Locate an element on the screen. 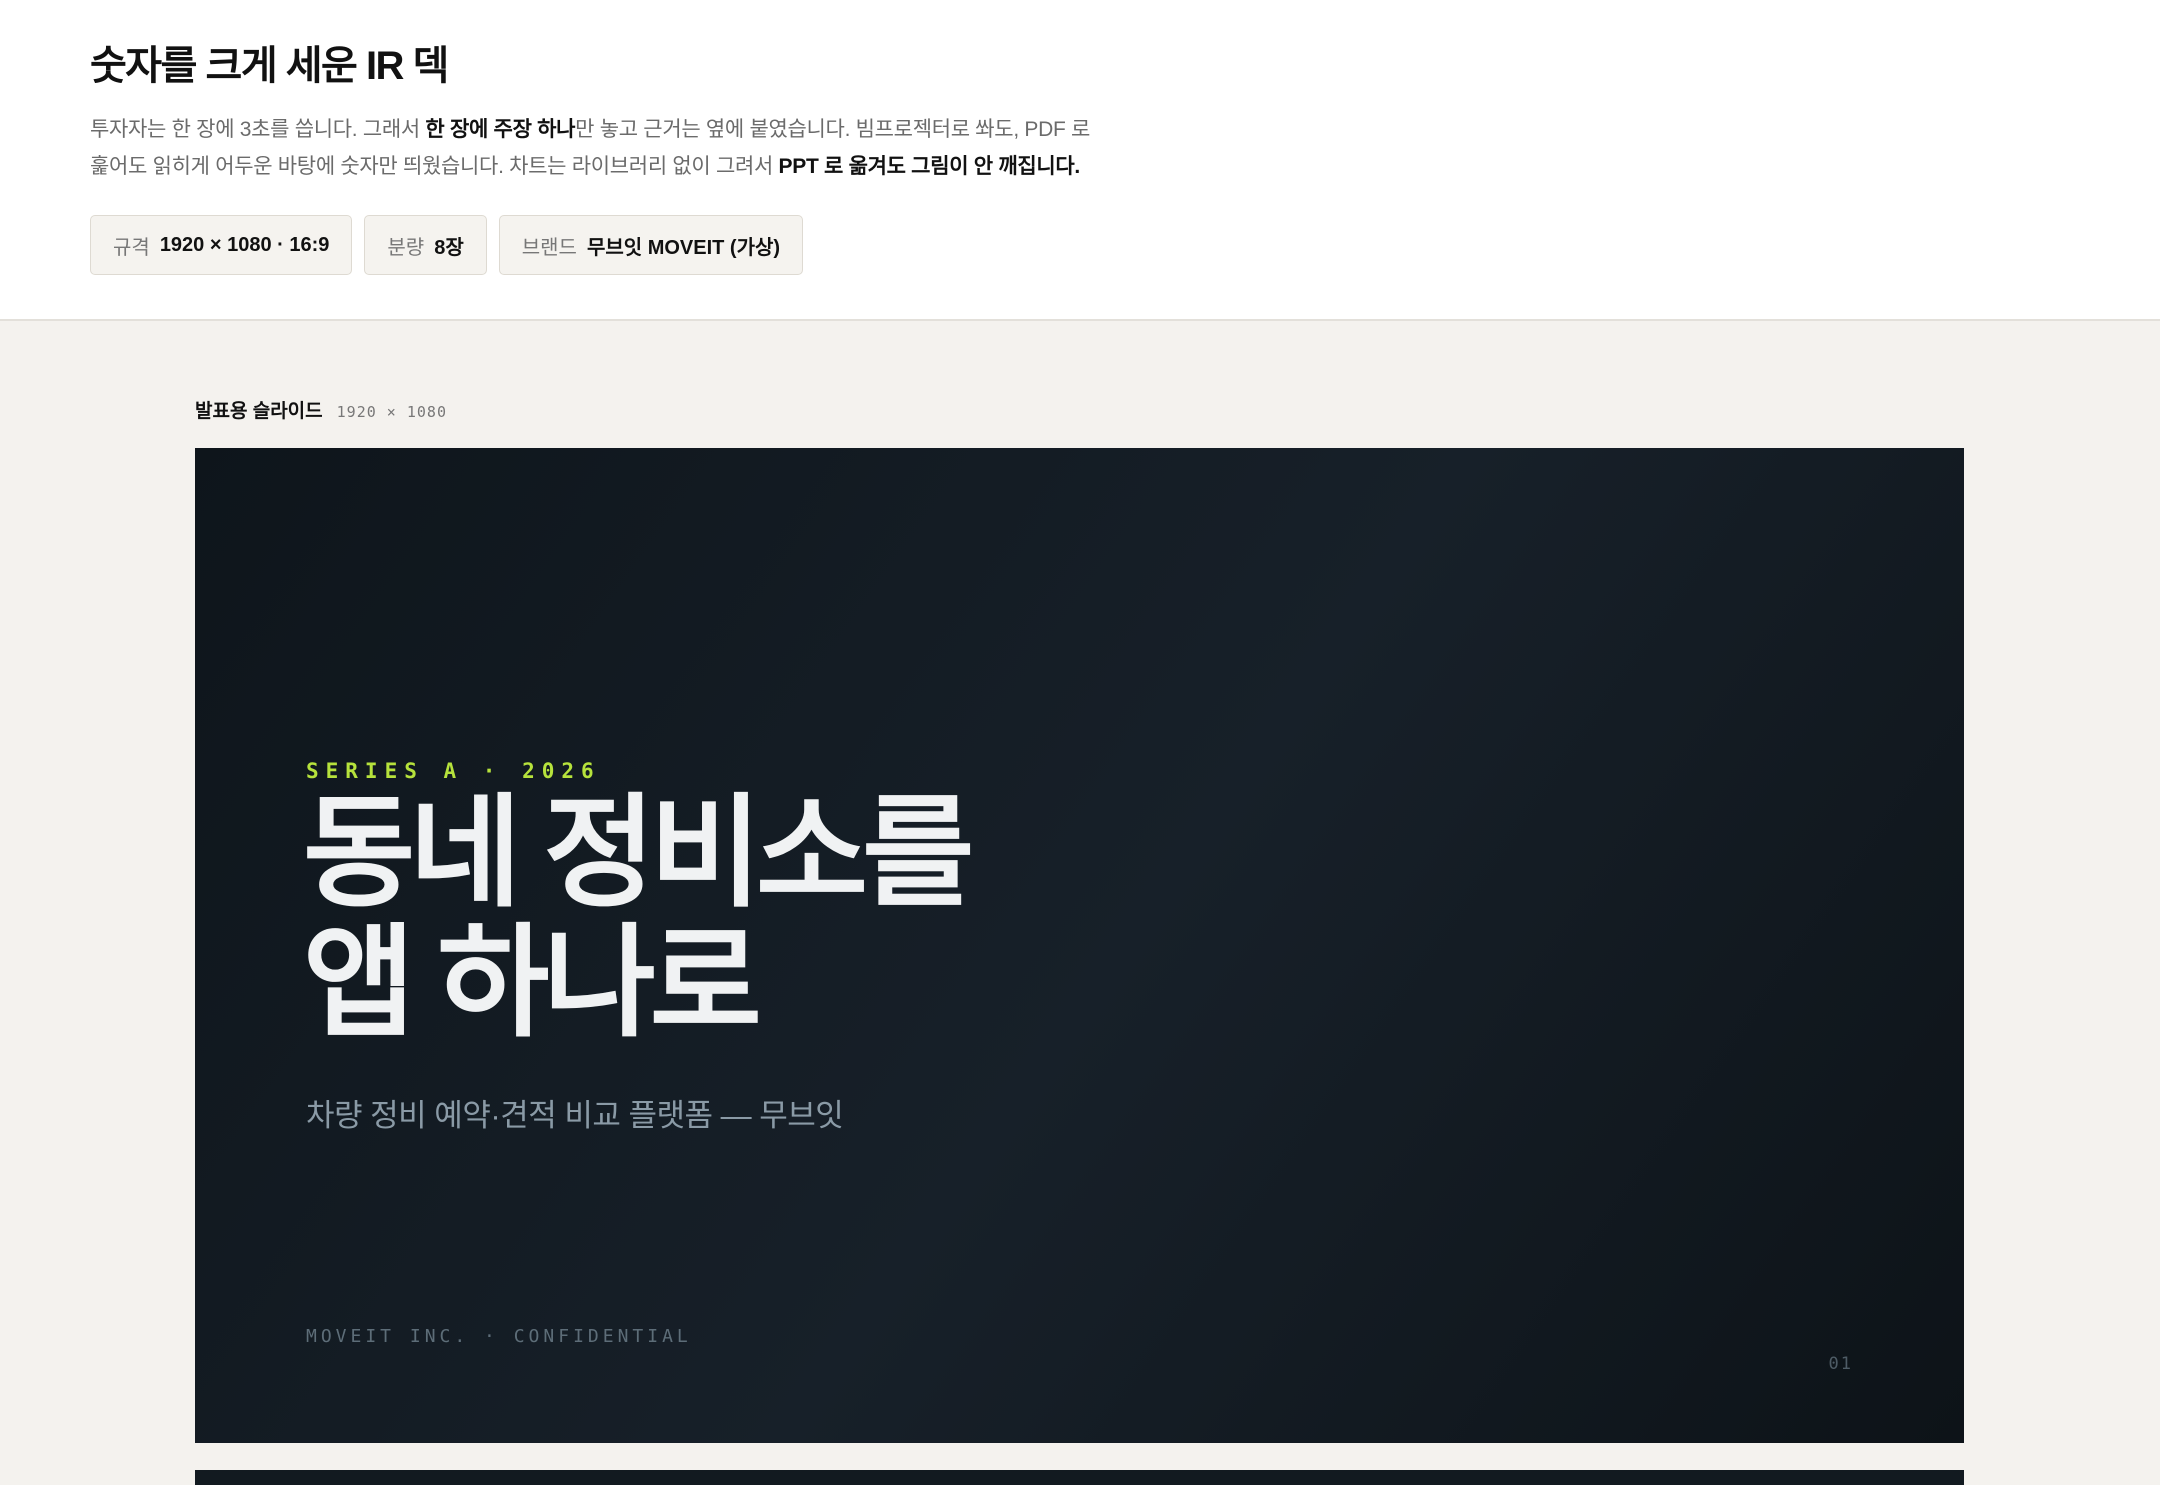 The image size is (2160, 1485). intro-text-segment: 투자자는 한 장에 3초를 씁니다. 그래서 is located at coordinates (258, 129).